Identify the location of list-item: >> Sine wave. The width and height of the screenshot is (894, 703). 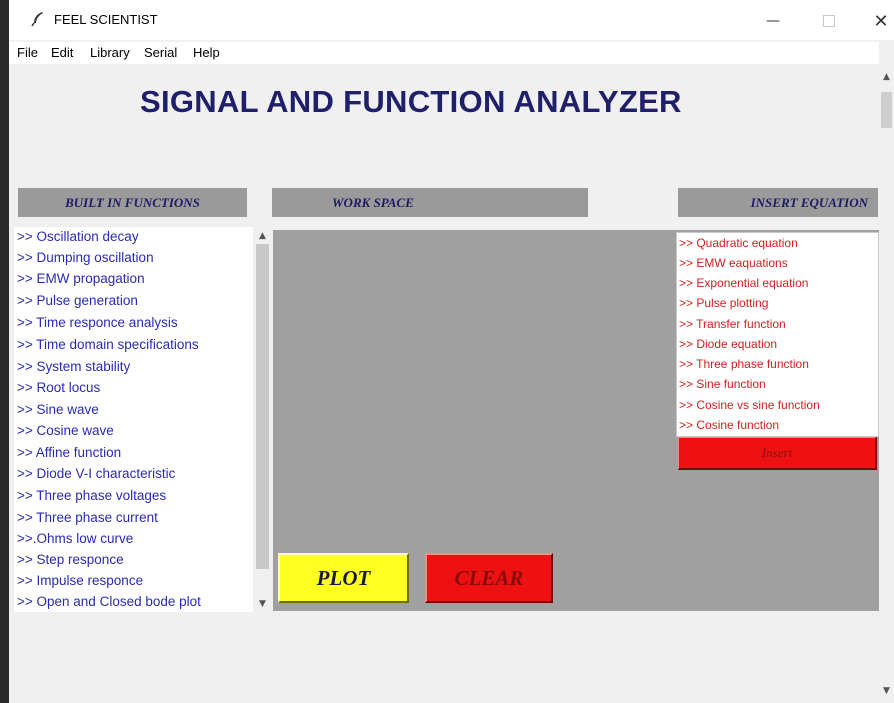
(58, 409).